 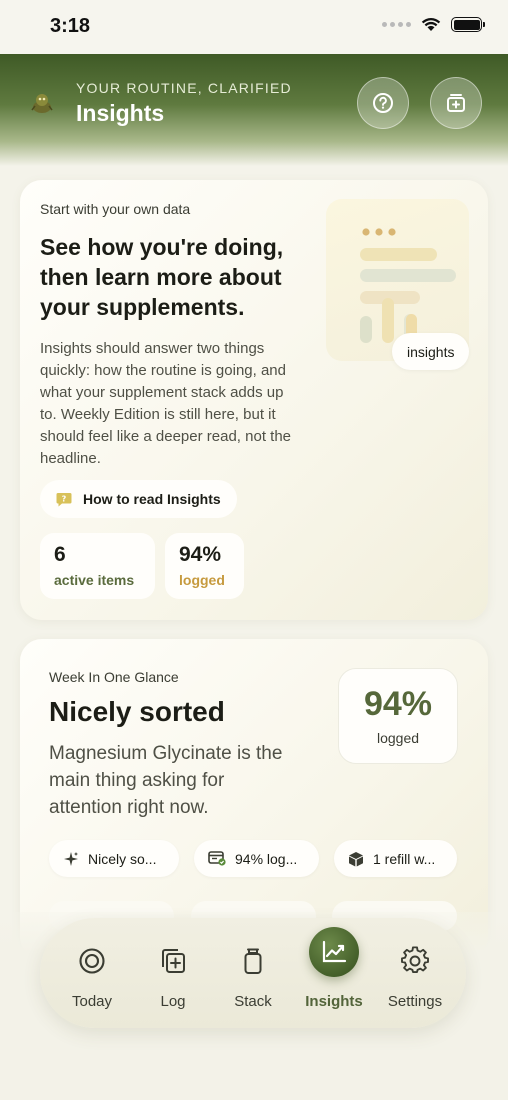 What do you see at coordinates (254, 110) in the screenshot?
I see `app-header: YOUR ROUTINE, CLARIFIED Insights` at bounding box center [254, 110].